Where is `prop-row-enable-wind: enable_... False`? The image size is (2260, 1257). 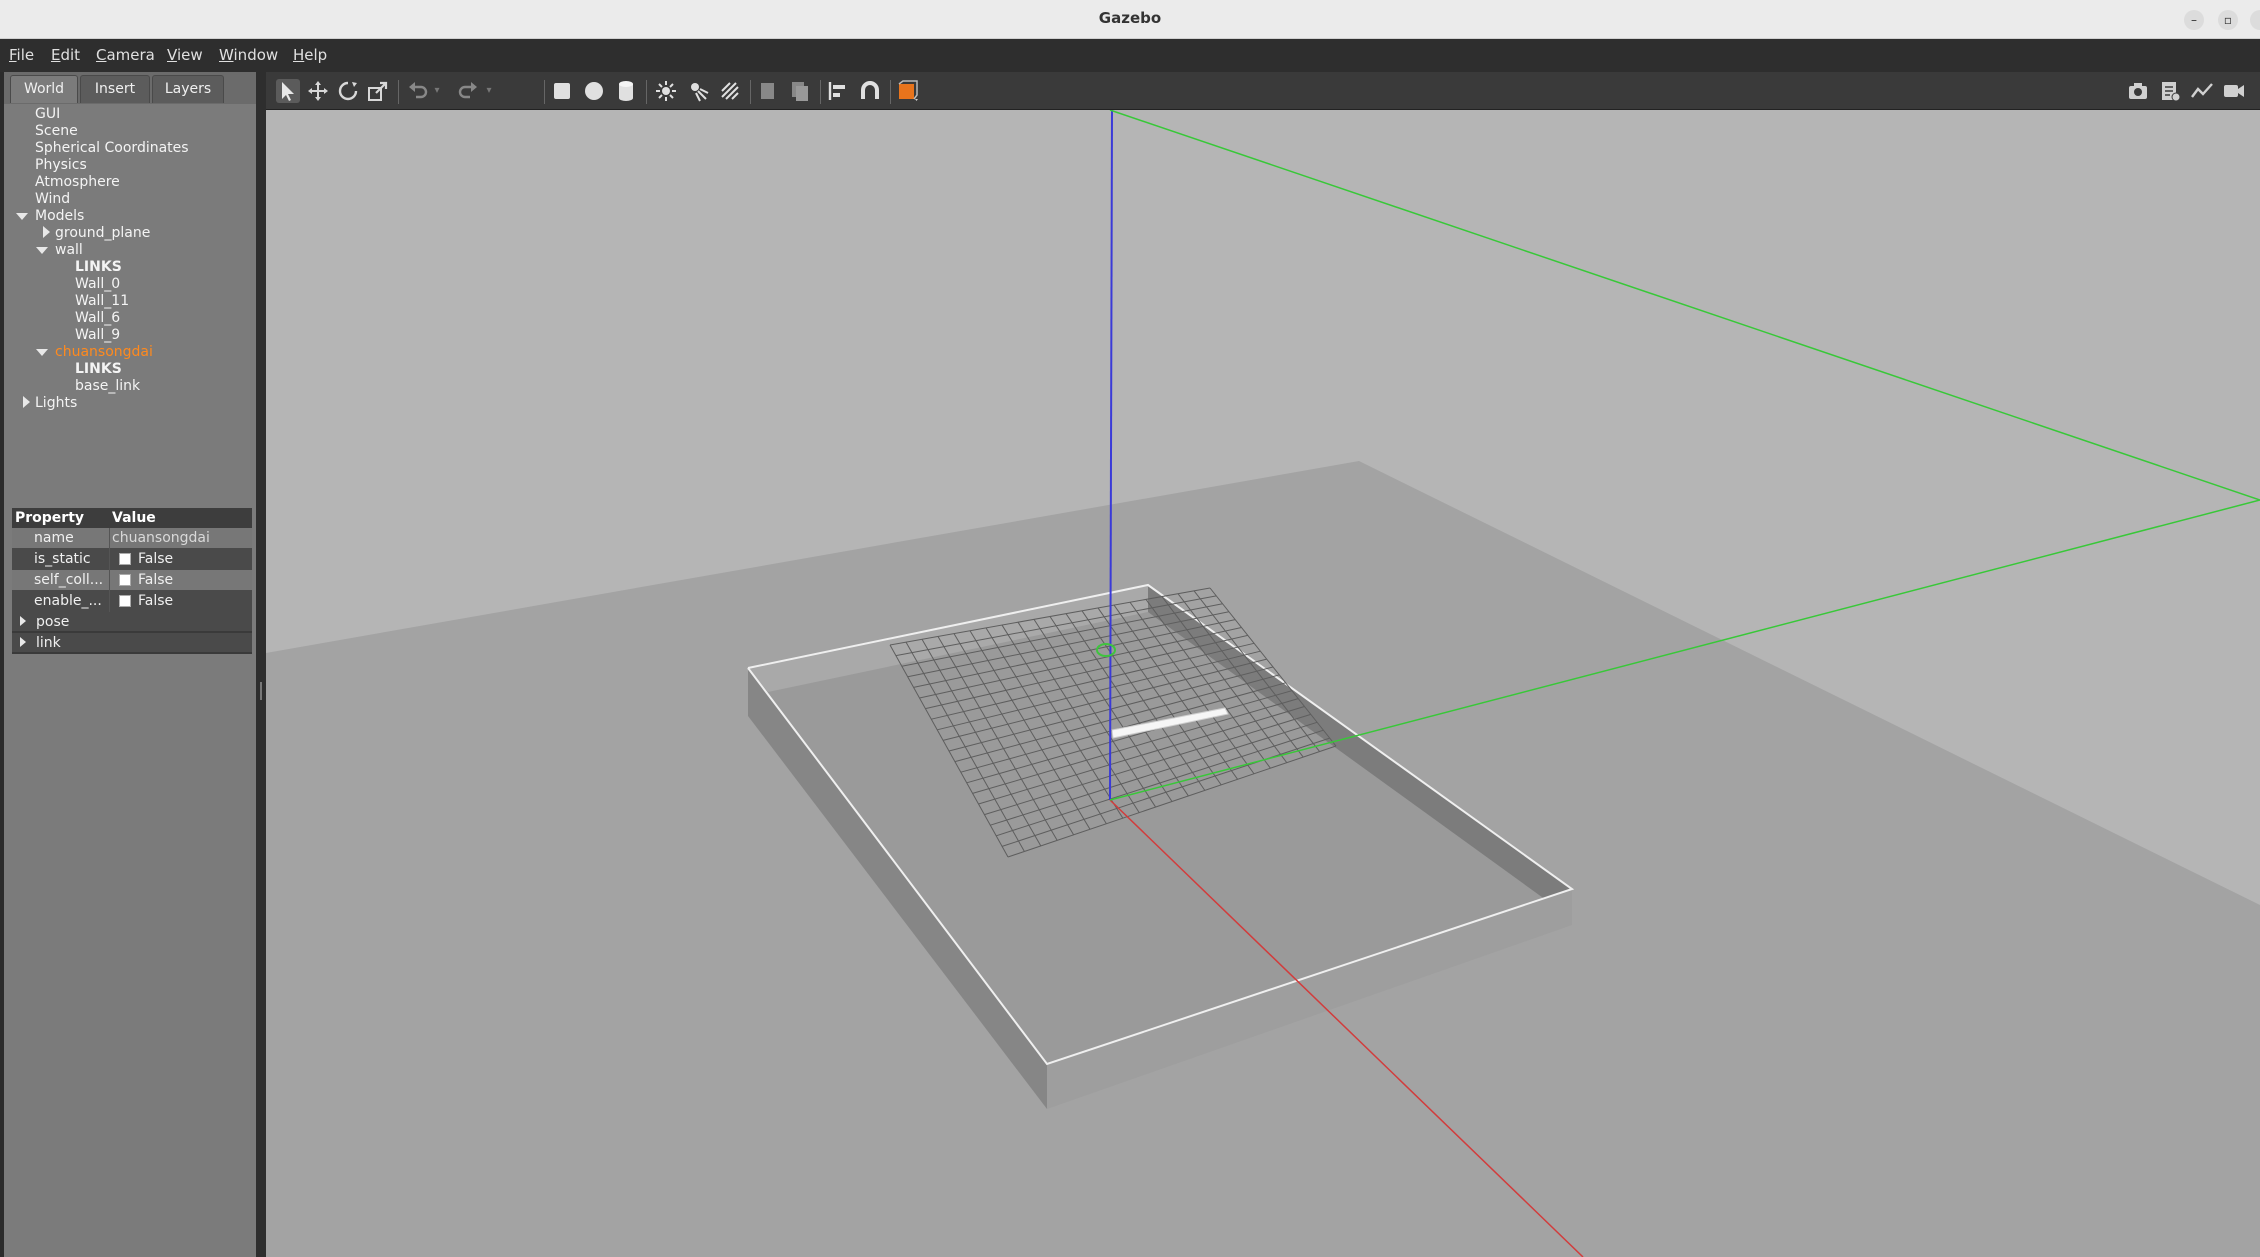
prop-row-enable-wind: enable_... False is located at coordinates (132, 601).